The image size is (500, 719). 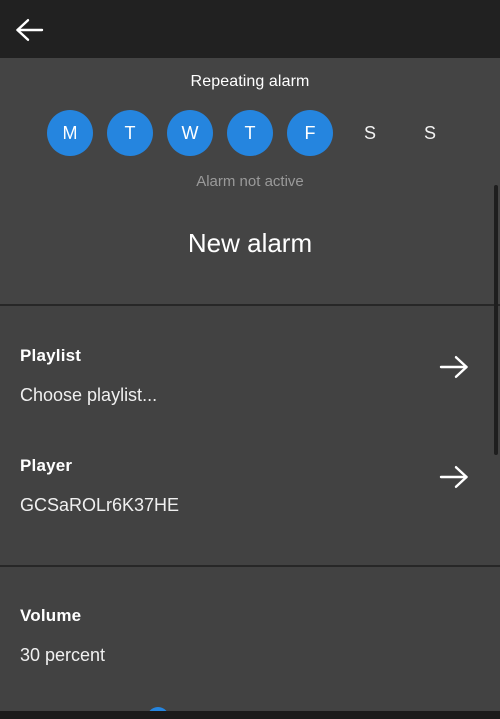 I want to click on day-toggle-monday: M, so click(x=70, y=133).